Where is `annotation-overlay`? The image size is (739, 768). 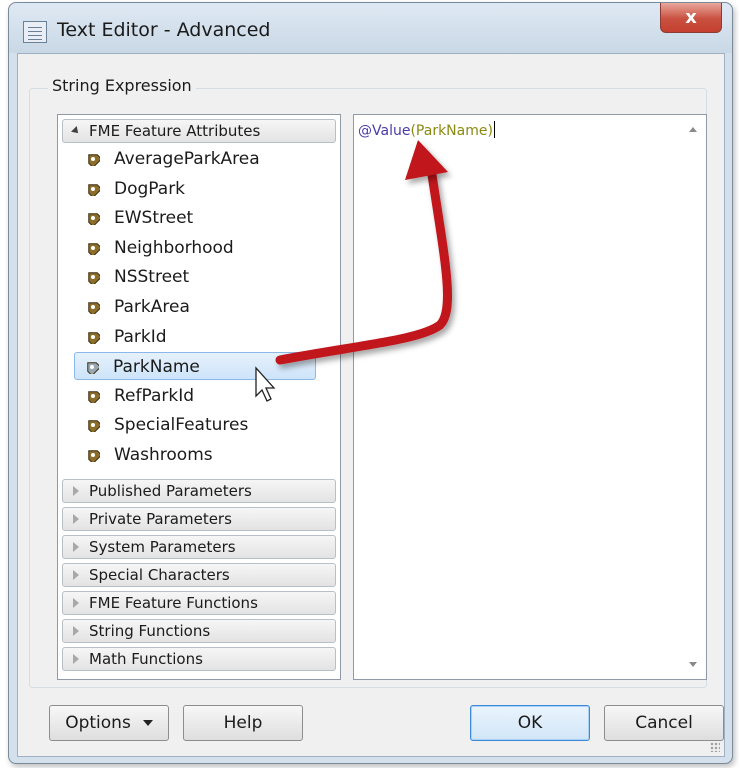 annotation-overlay is located at coordinates (353, 271).